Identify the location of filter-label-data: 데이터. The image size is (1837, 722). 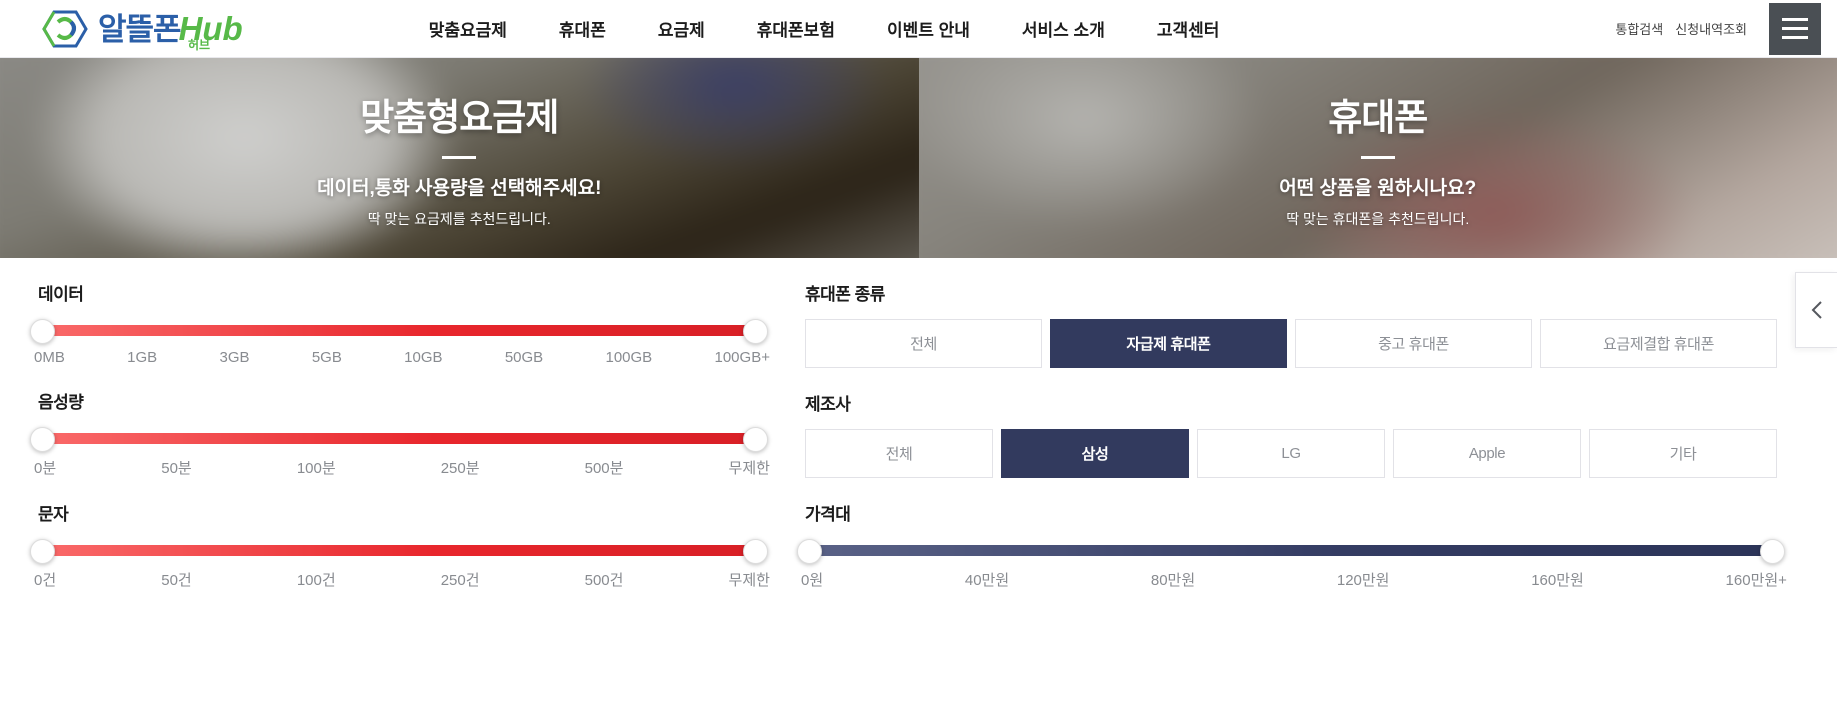
(61, 294).